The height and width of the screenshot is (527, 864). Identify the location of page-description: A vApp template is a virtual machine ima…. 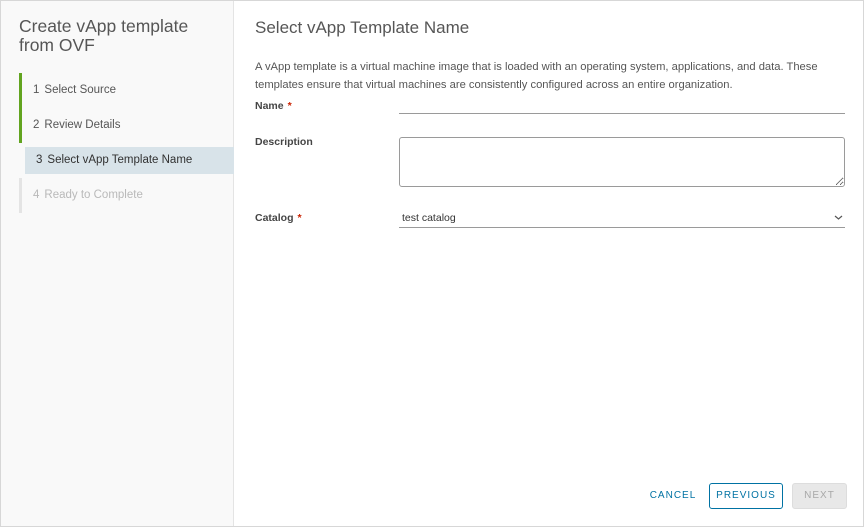
(536, 76).